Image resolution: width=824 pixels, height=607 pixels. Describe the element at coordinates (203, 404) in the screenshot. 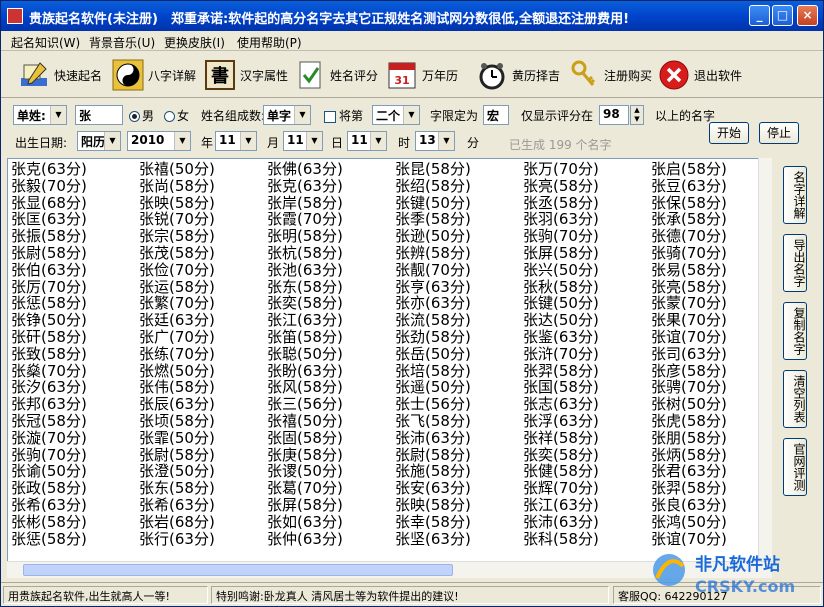

I see `list-item: 张辰(63分)` at that location.